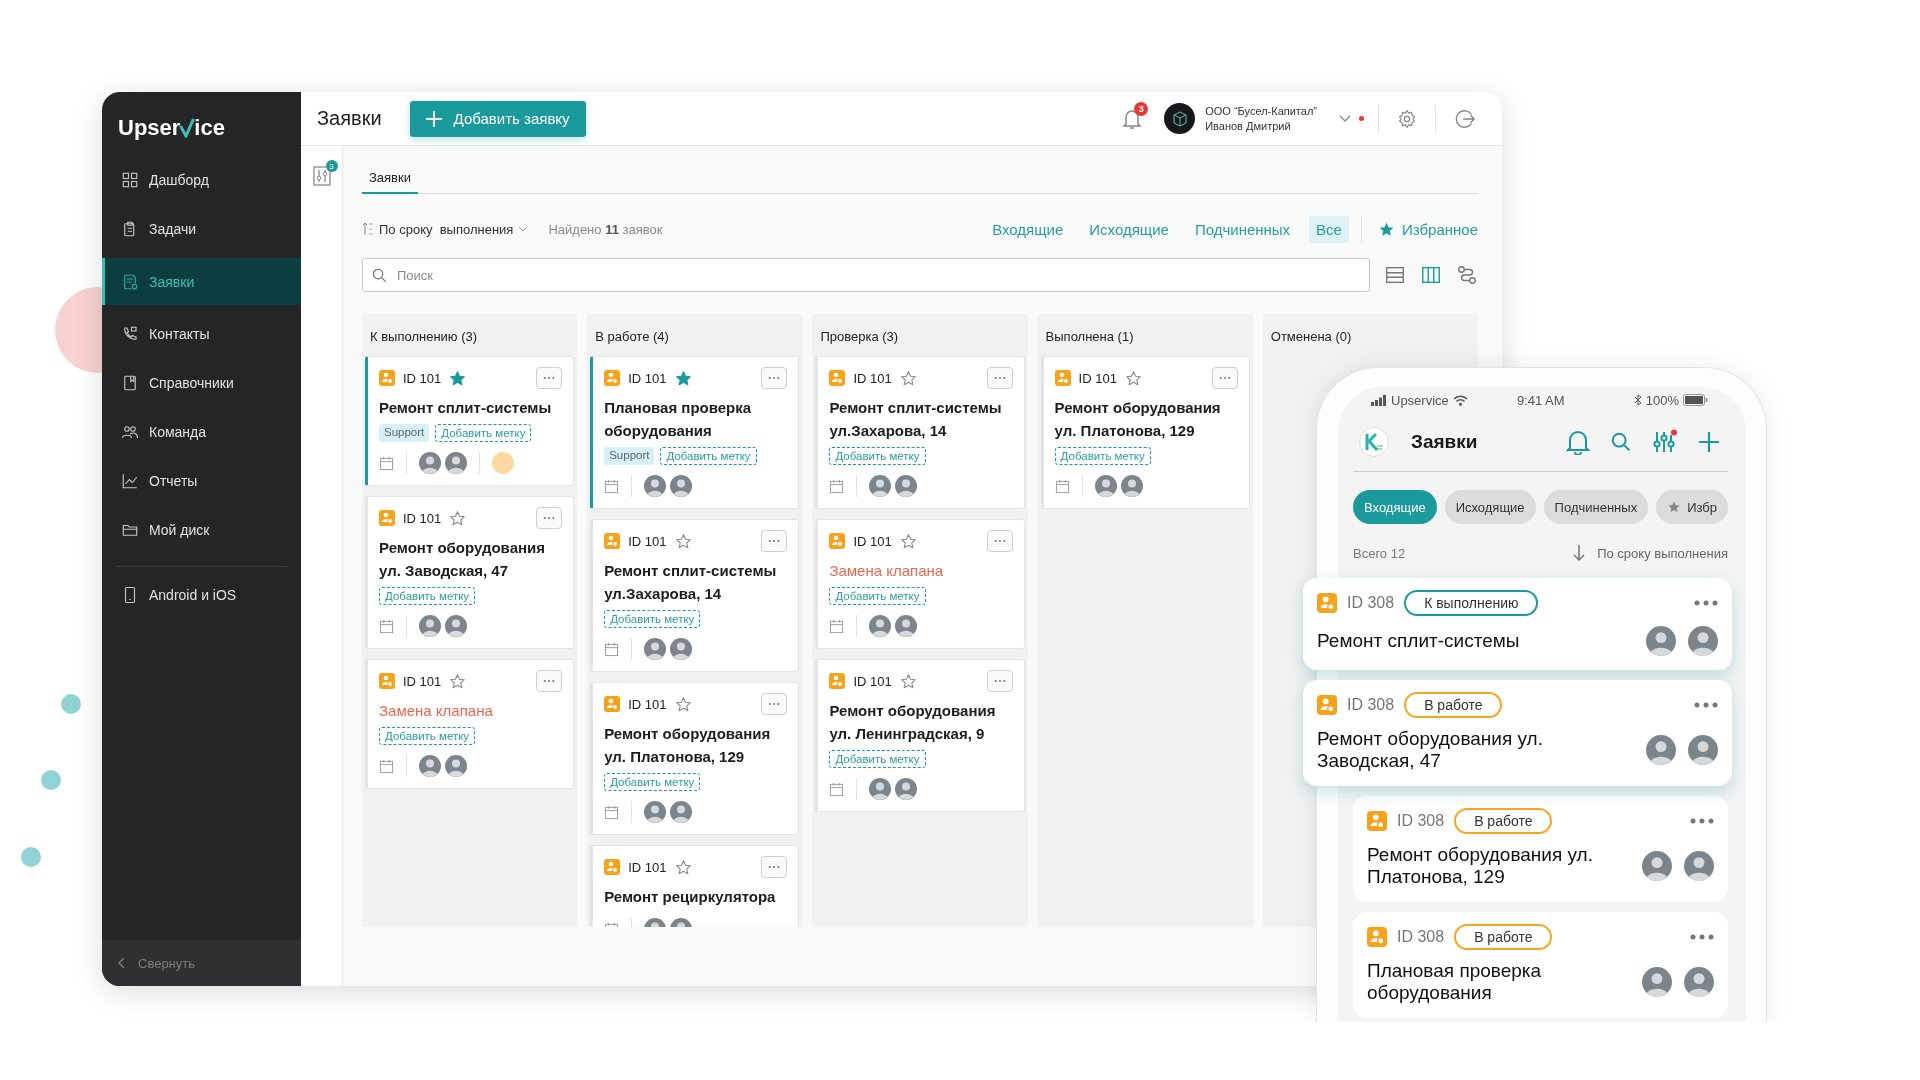 Image resolution: width=1920 pixels, height=1080 pixels. What do you see at coordinates (201, 281) in the screenshot?
I see `sidebar-item: Заявки` at bounding box center [201, 281].